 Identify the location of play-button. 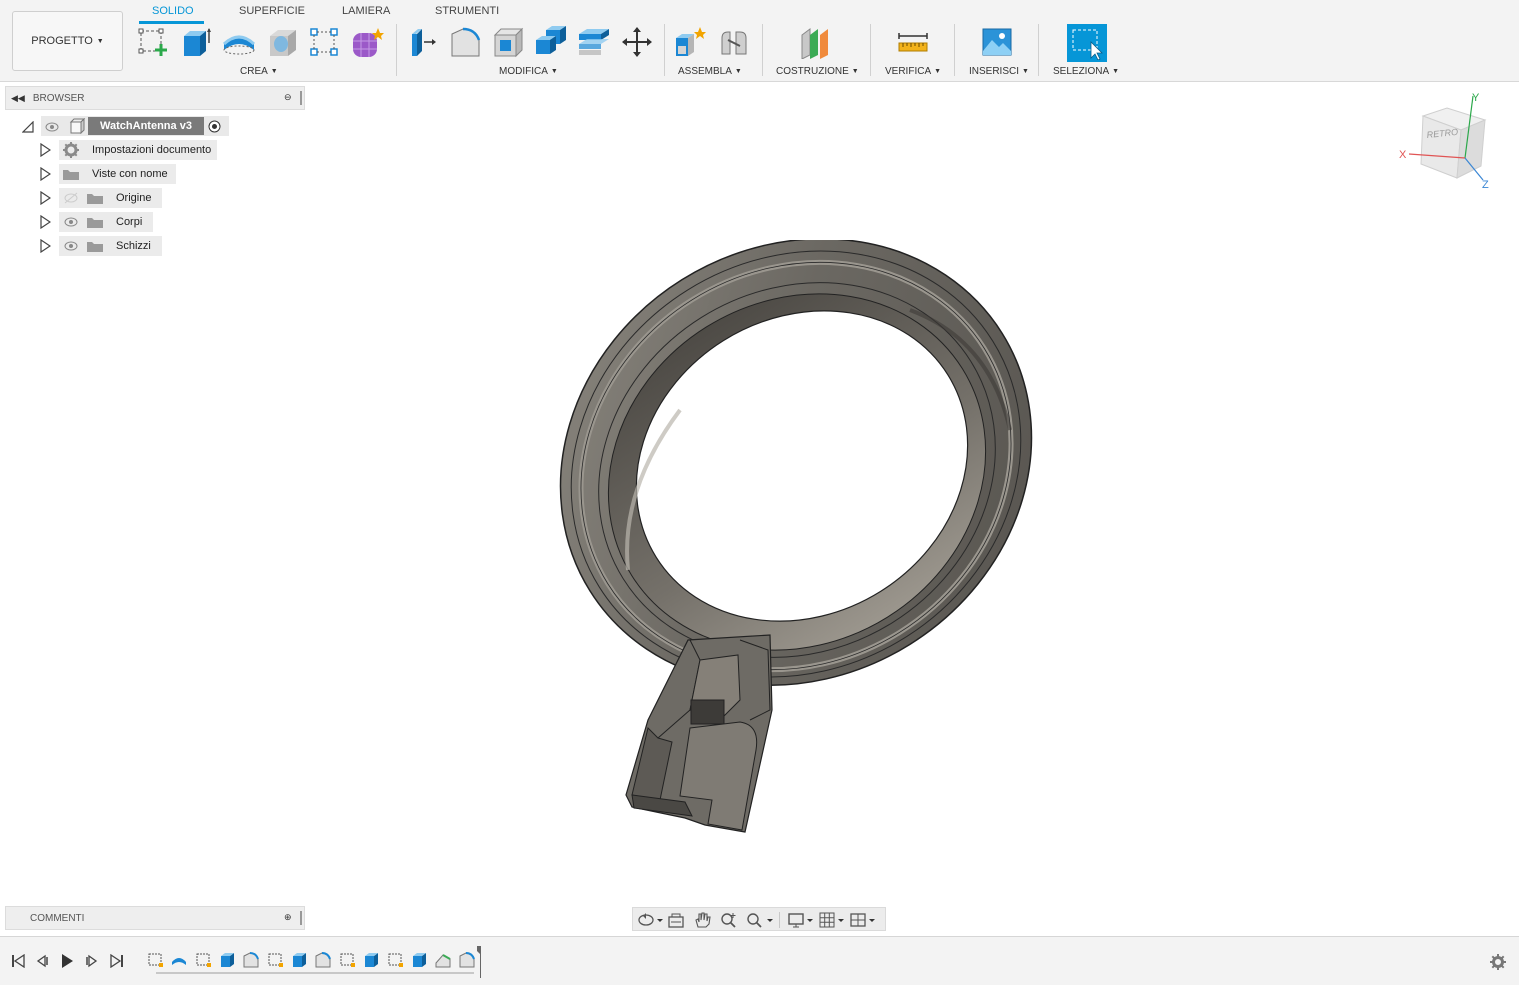
(67, 961).